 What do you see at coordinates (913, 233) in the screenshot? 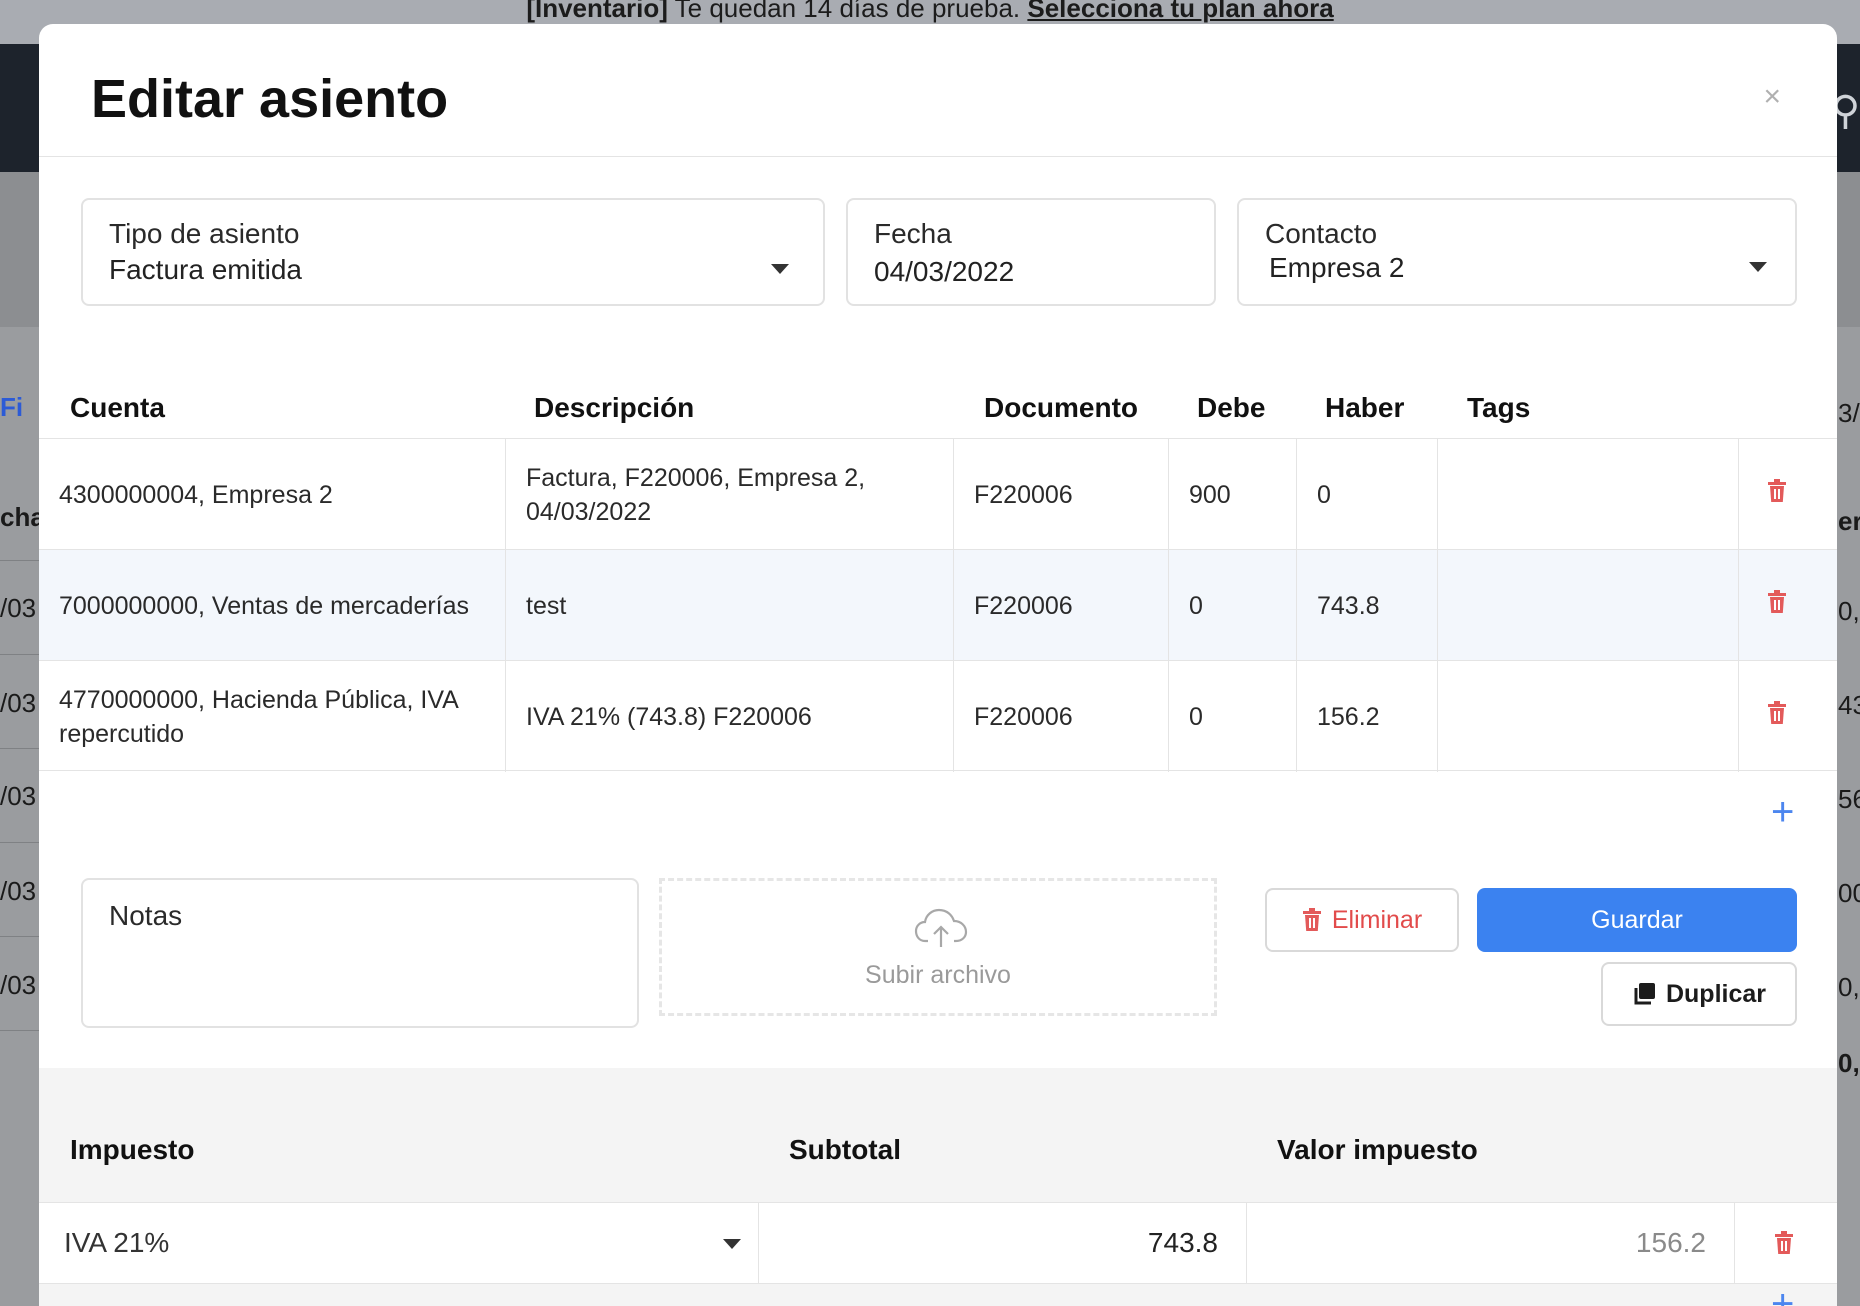
I see `date-label: Fecha` at bounding box center [913, 233].